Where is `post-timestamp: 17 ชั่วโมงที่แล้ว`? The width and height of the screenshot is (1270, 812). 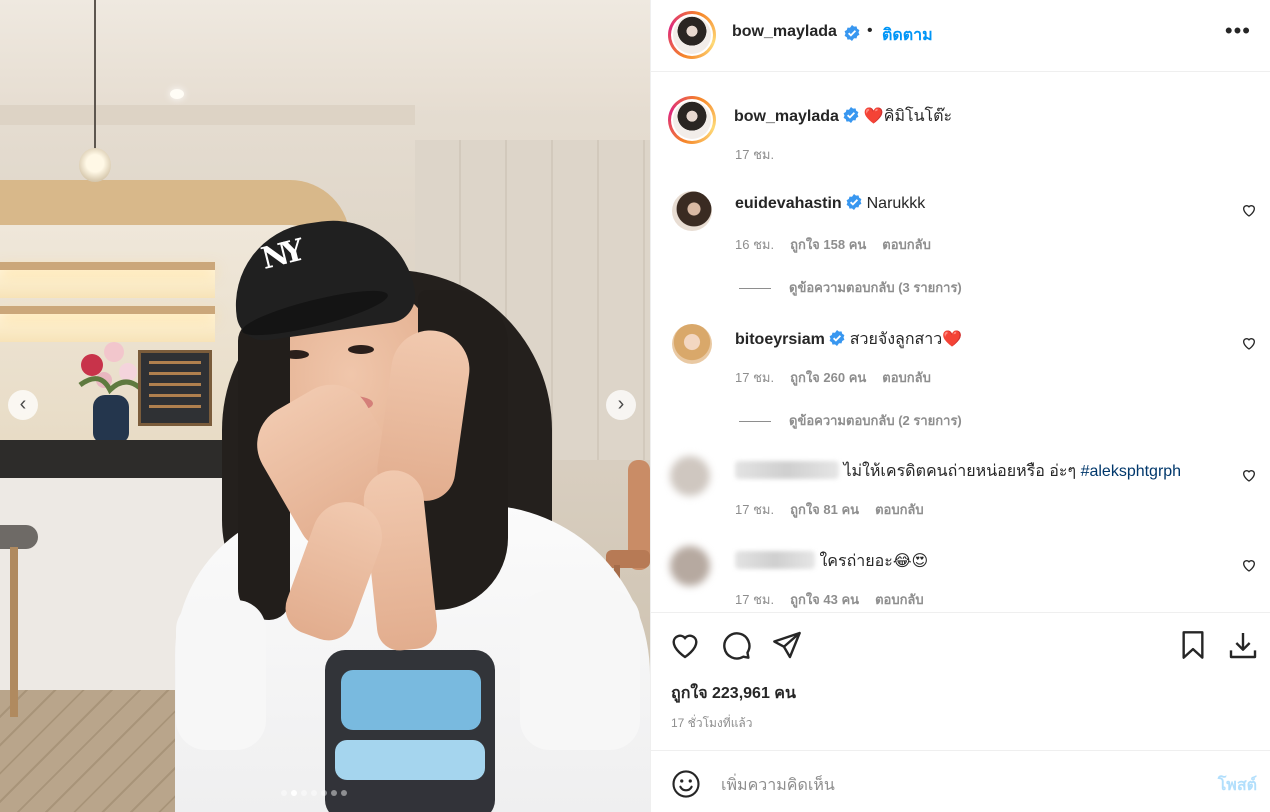
post-timestamp: 17 ชั่วโมงที่แล้ว is located at coordinates (712, 723).